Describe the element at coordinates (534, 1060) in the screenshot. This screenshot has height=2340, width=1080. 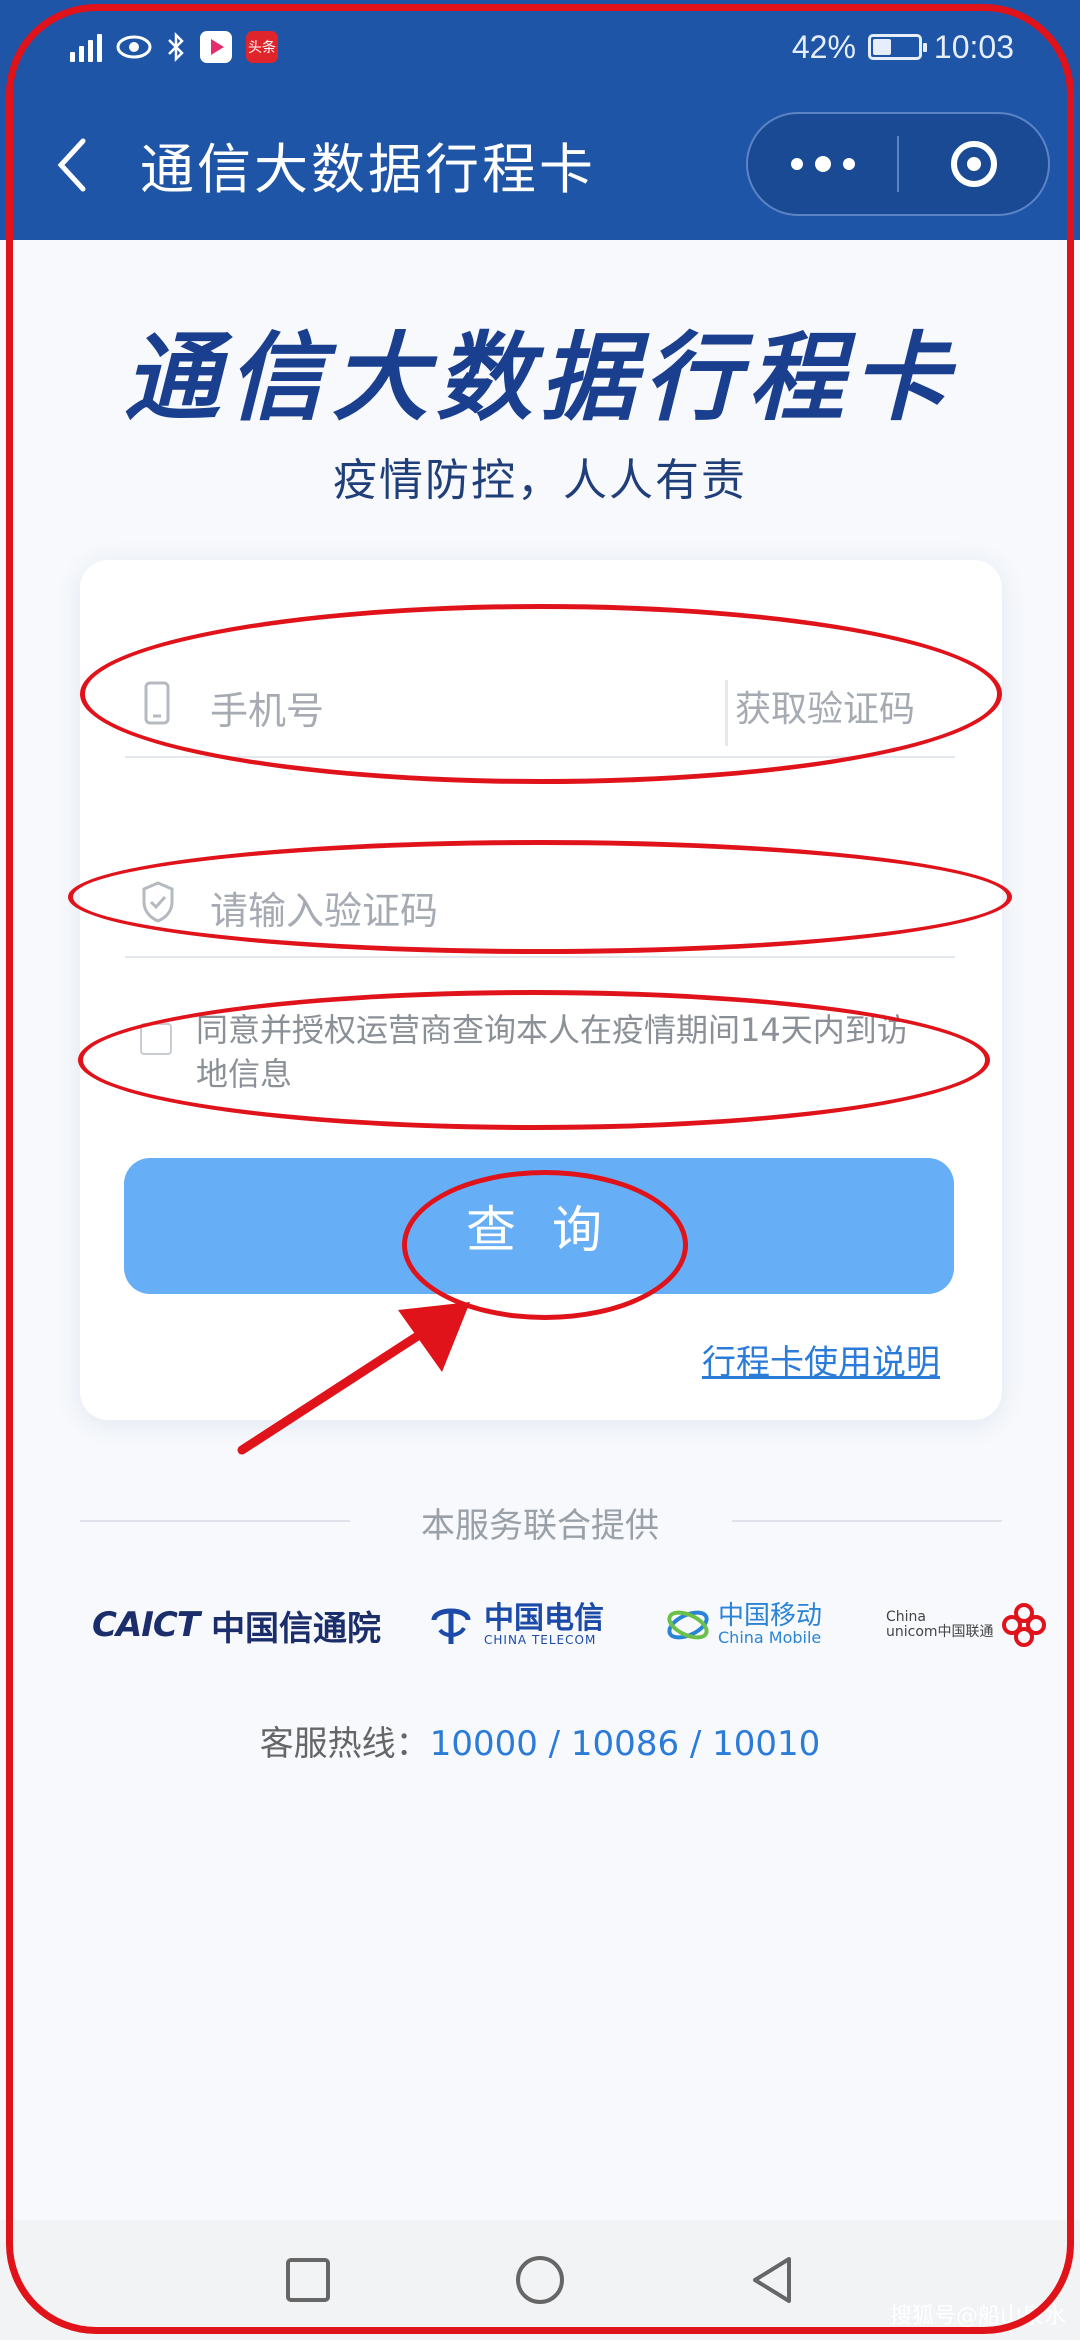
I see `annotation-agree-ellipse` at that location.